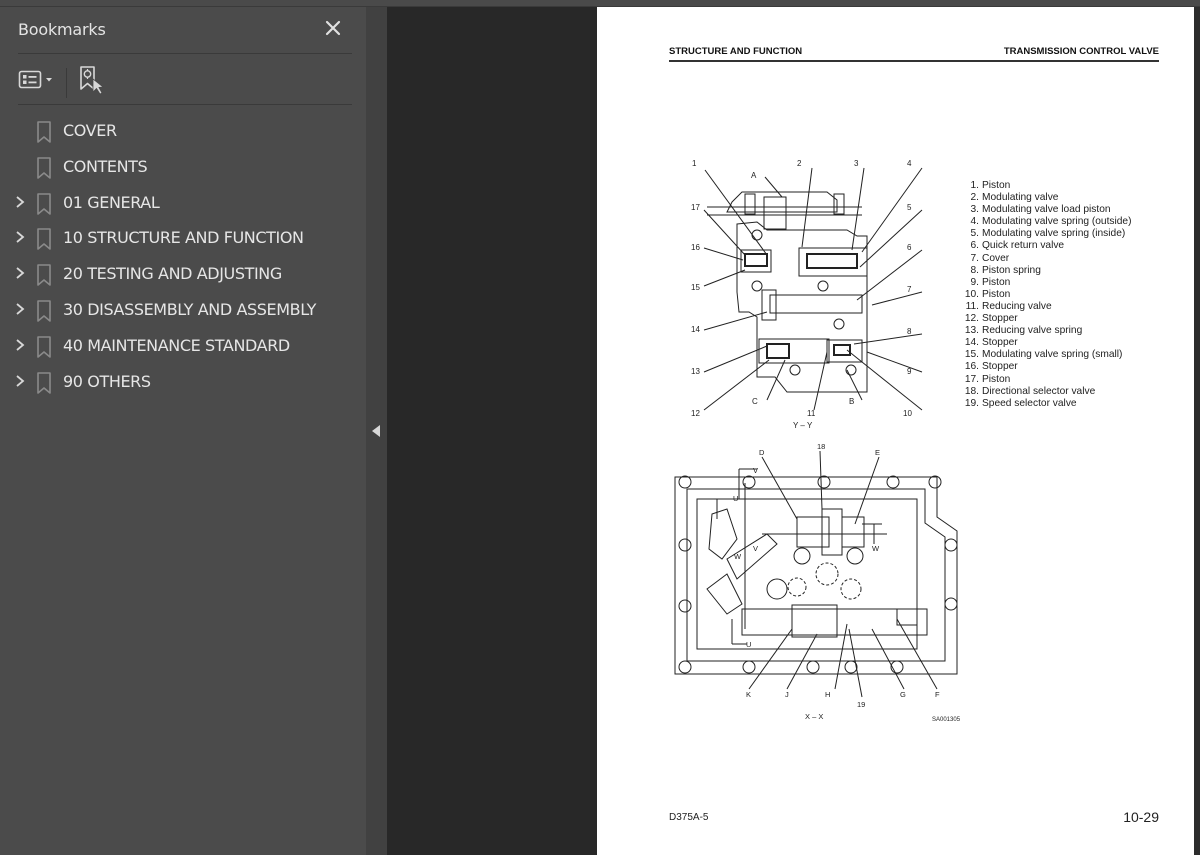 The height and width of the screenshot is (855, 1200). I want to click on svg-text: H, so click(827, 694).